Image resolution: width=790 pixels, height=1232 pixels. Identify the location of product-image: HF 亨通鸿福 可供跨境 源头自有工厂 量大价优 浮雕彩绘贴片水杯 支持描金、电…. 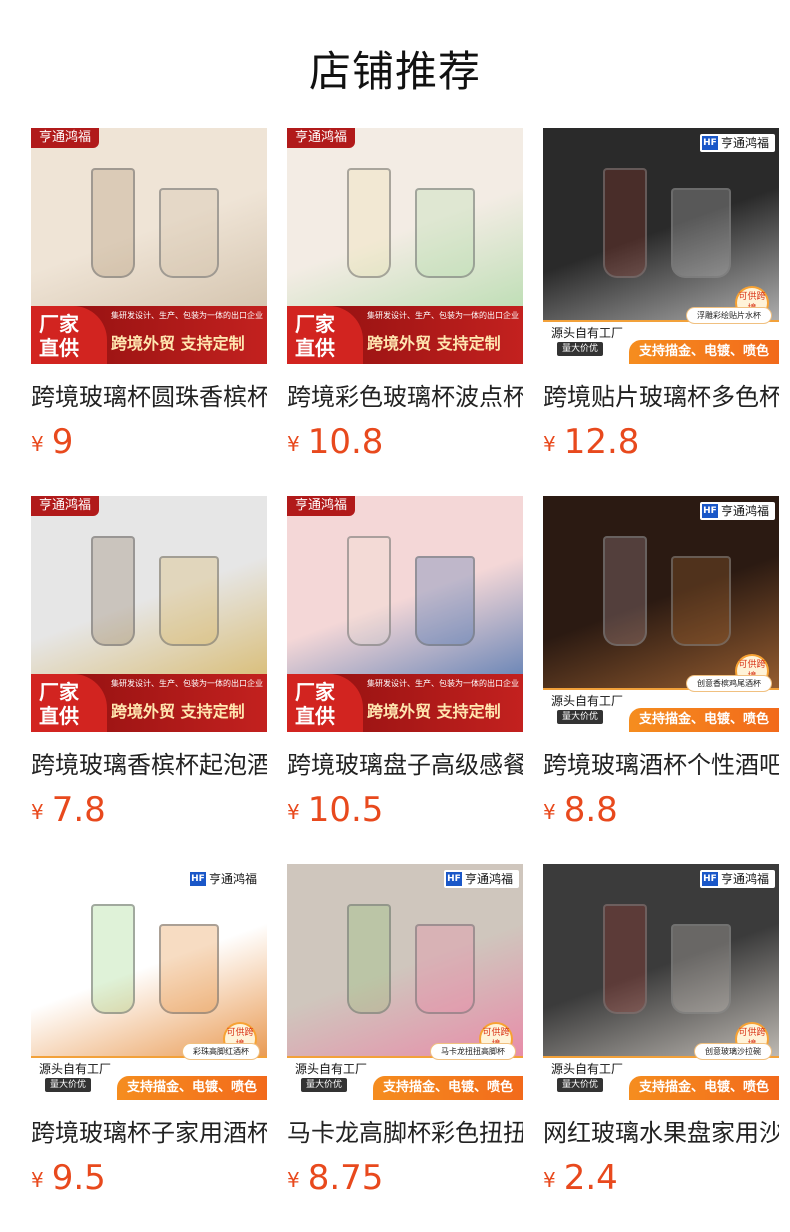
(661, 246).